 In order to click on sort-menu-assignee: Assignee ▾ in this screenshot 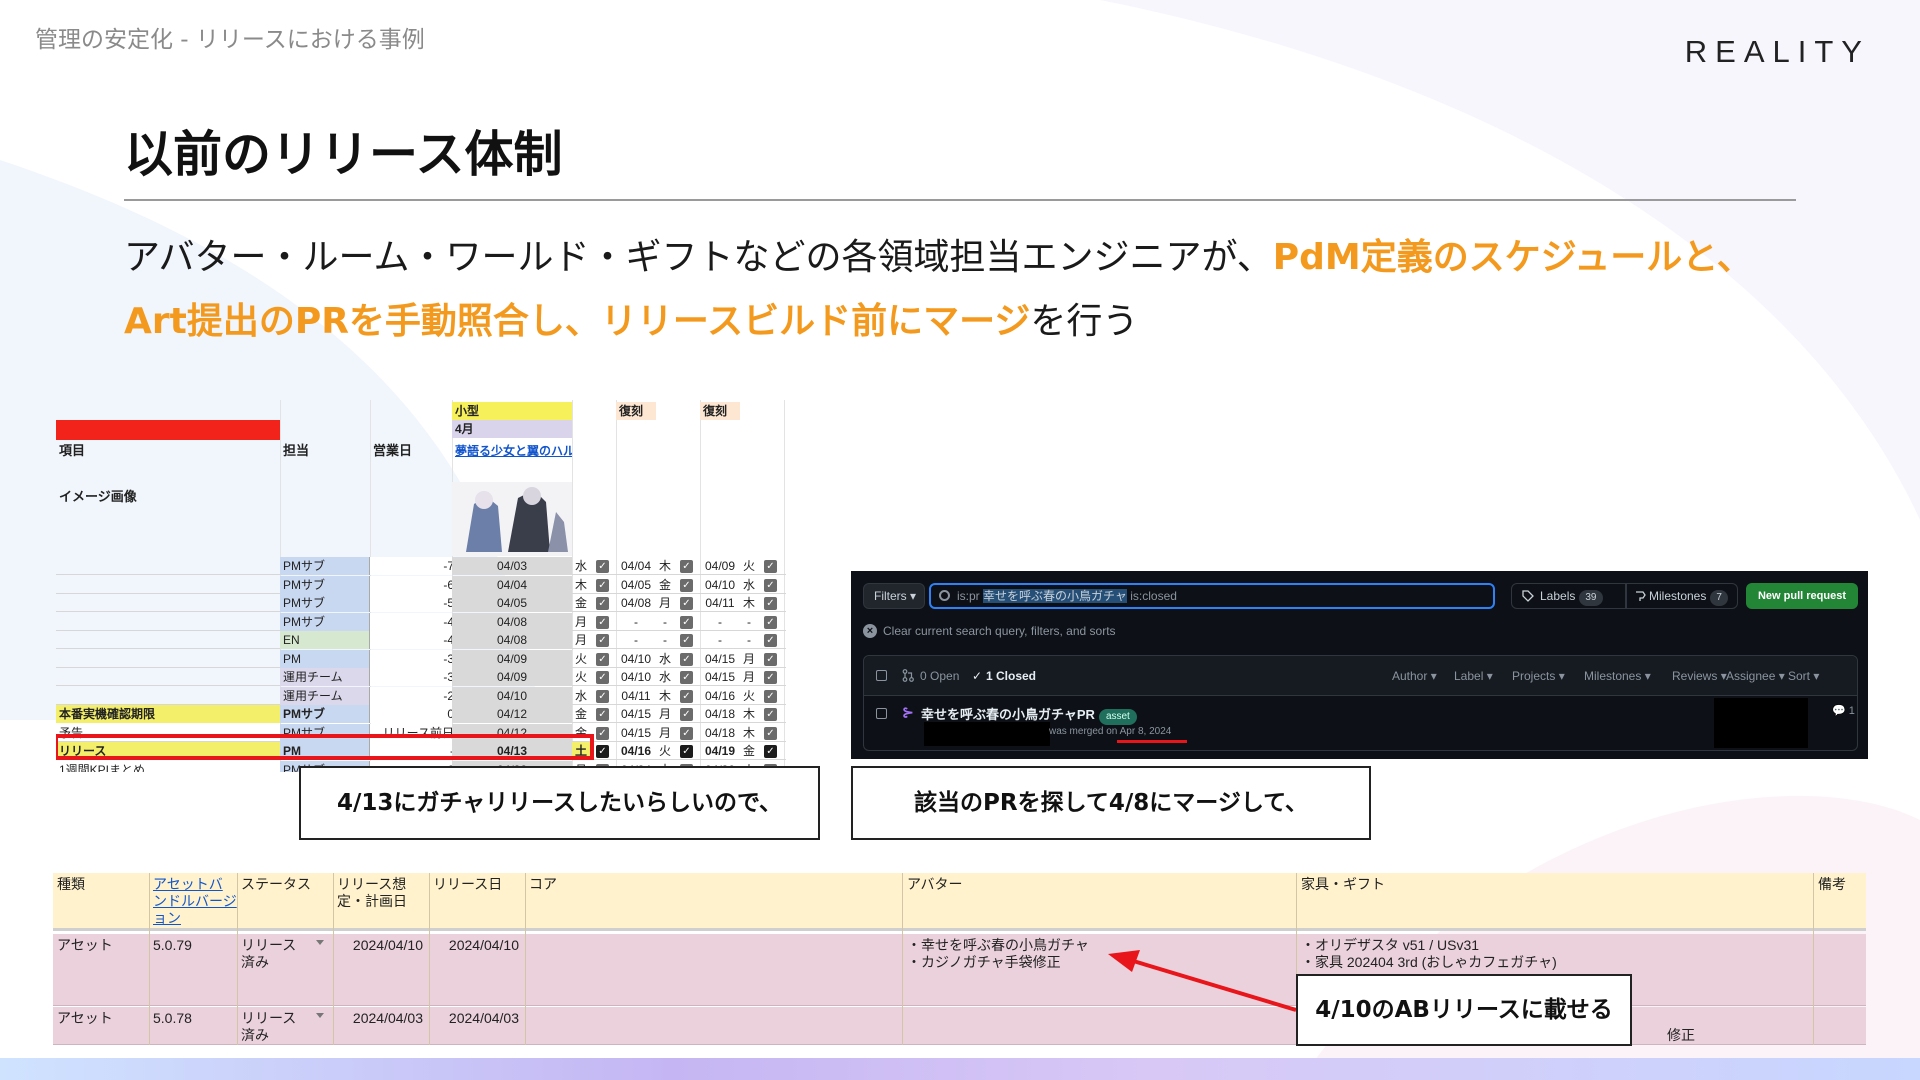, I will do `click(1755, 676)`.